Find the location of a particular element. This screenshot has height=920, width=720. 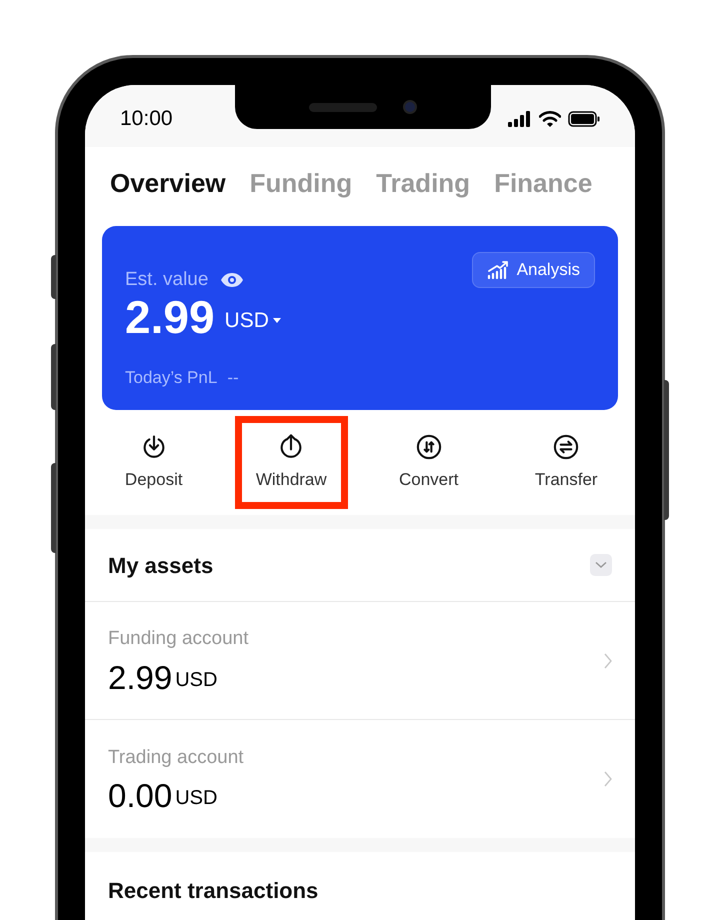

est-value-label: Est. value is located at coordinates (166, 280).